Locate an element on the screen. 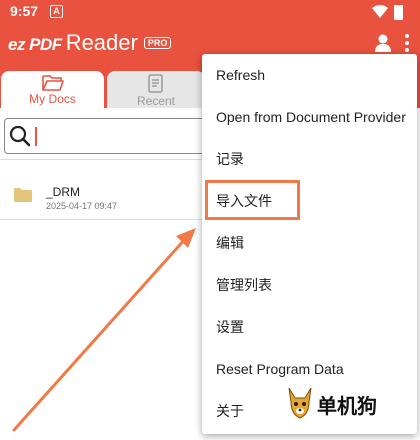 This screenshot has height=440, width=420. notification-icon: A is located at coordinates (56, 11).